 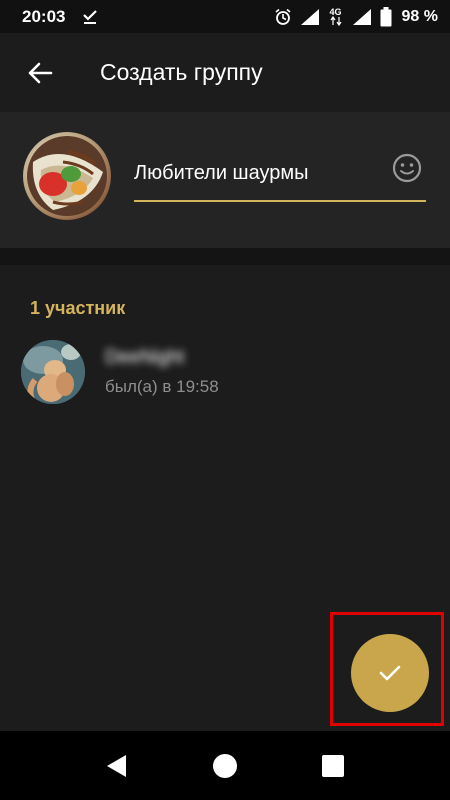 What do you see at coordinates (225, 371) in the screenshot?
I see `list-item: DeeNight был(а) в 19:58` at bounding box center [225, 371].